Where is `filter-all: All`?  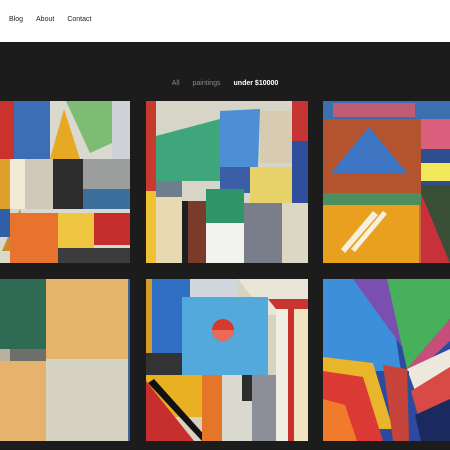
filter-all: All is located at coordinates (176, 83).